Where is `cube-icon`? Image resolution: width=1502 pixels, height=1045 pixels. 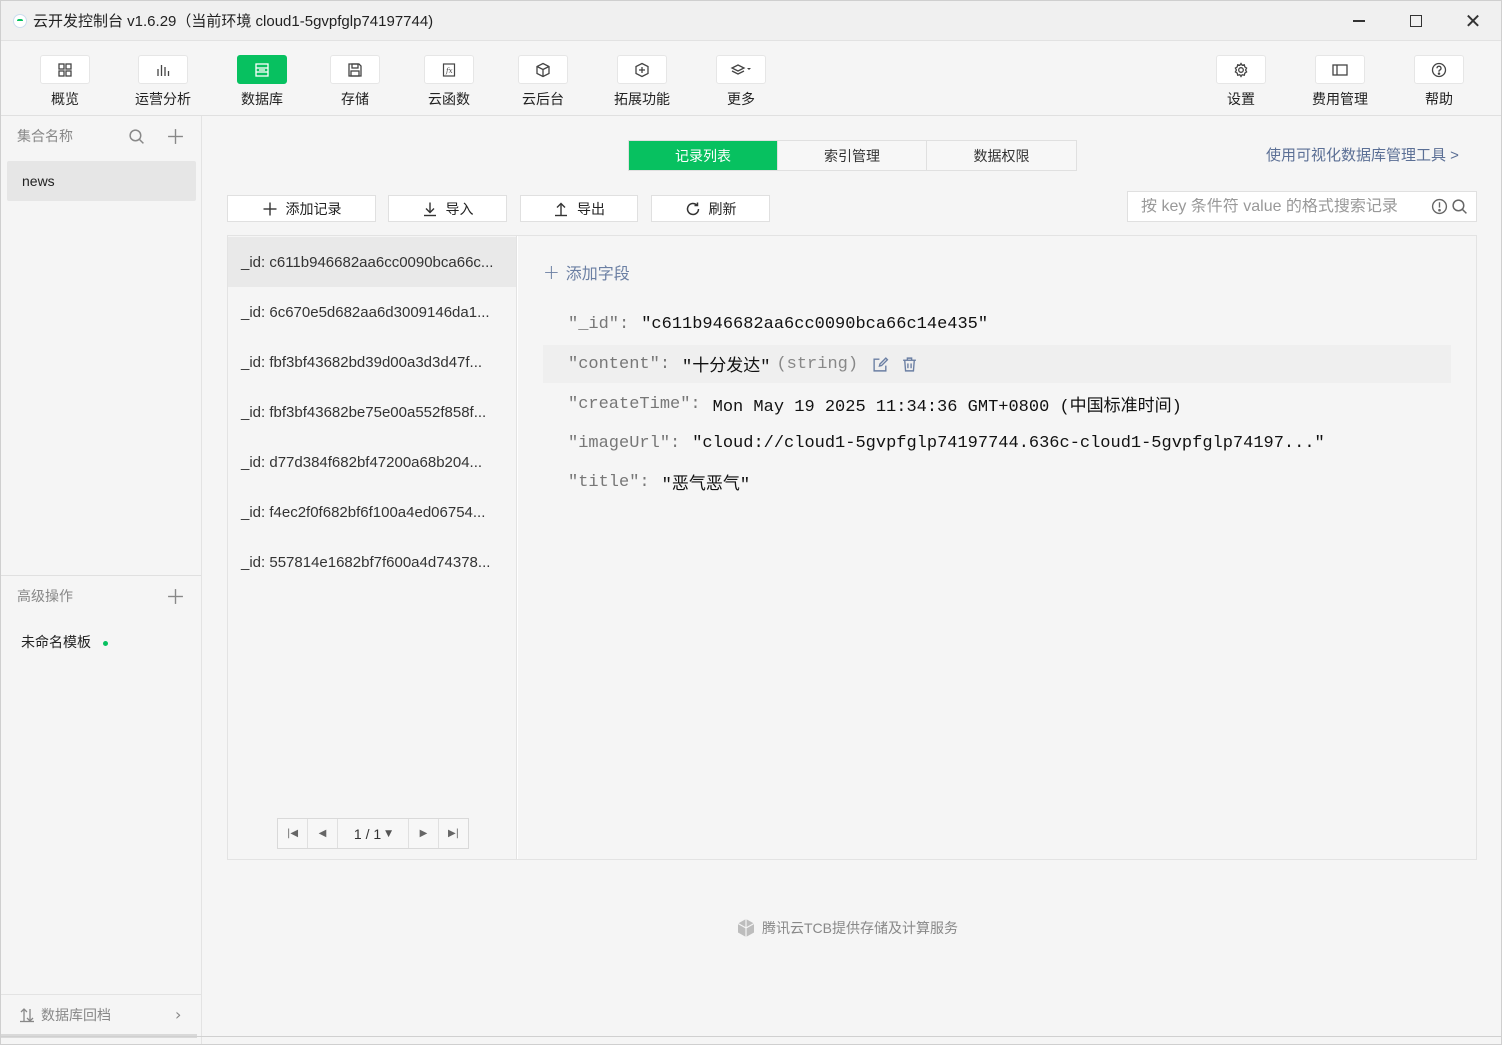
cube-icon is located at coordinates (543, 69).